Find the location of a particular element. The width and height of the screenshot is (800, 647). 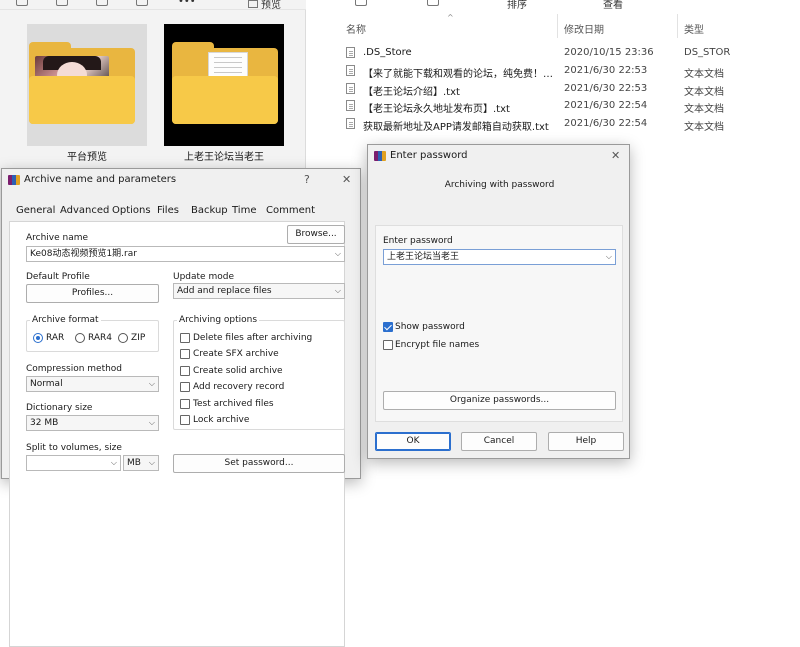

solid-archive-checkbox is located at coordinates (185, 371).